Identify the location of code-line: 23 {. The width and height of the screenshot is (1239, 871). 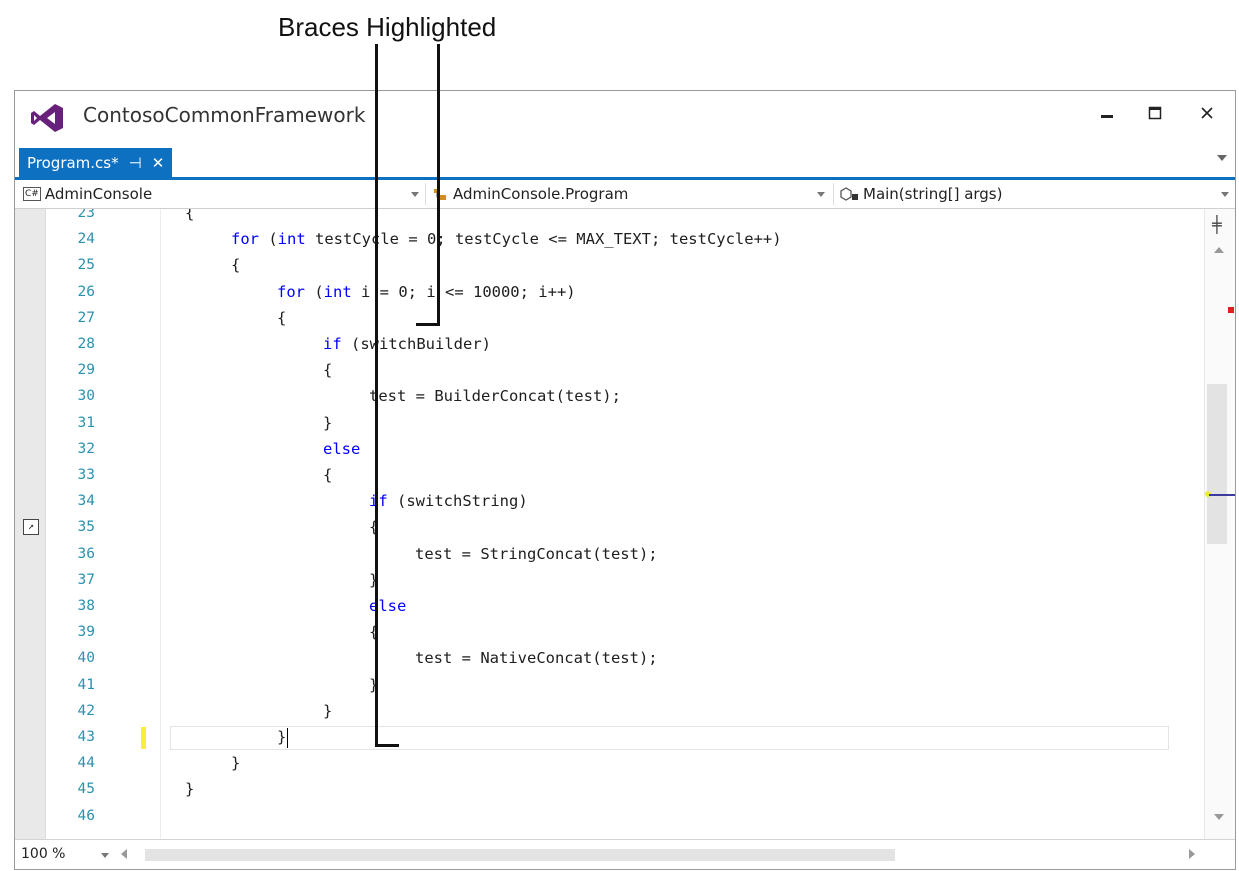
(610, 218).